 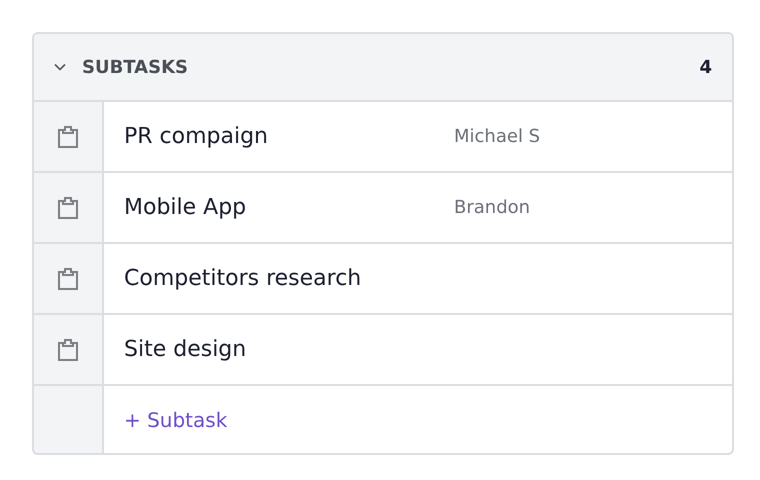 What do you see at coordinates (705, 67) in the screenshot?
I see `subtask-count: 4` at bounding box center [705, 67].